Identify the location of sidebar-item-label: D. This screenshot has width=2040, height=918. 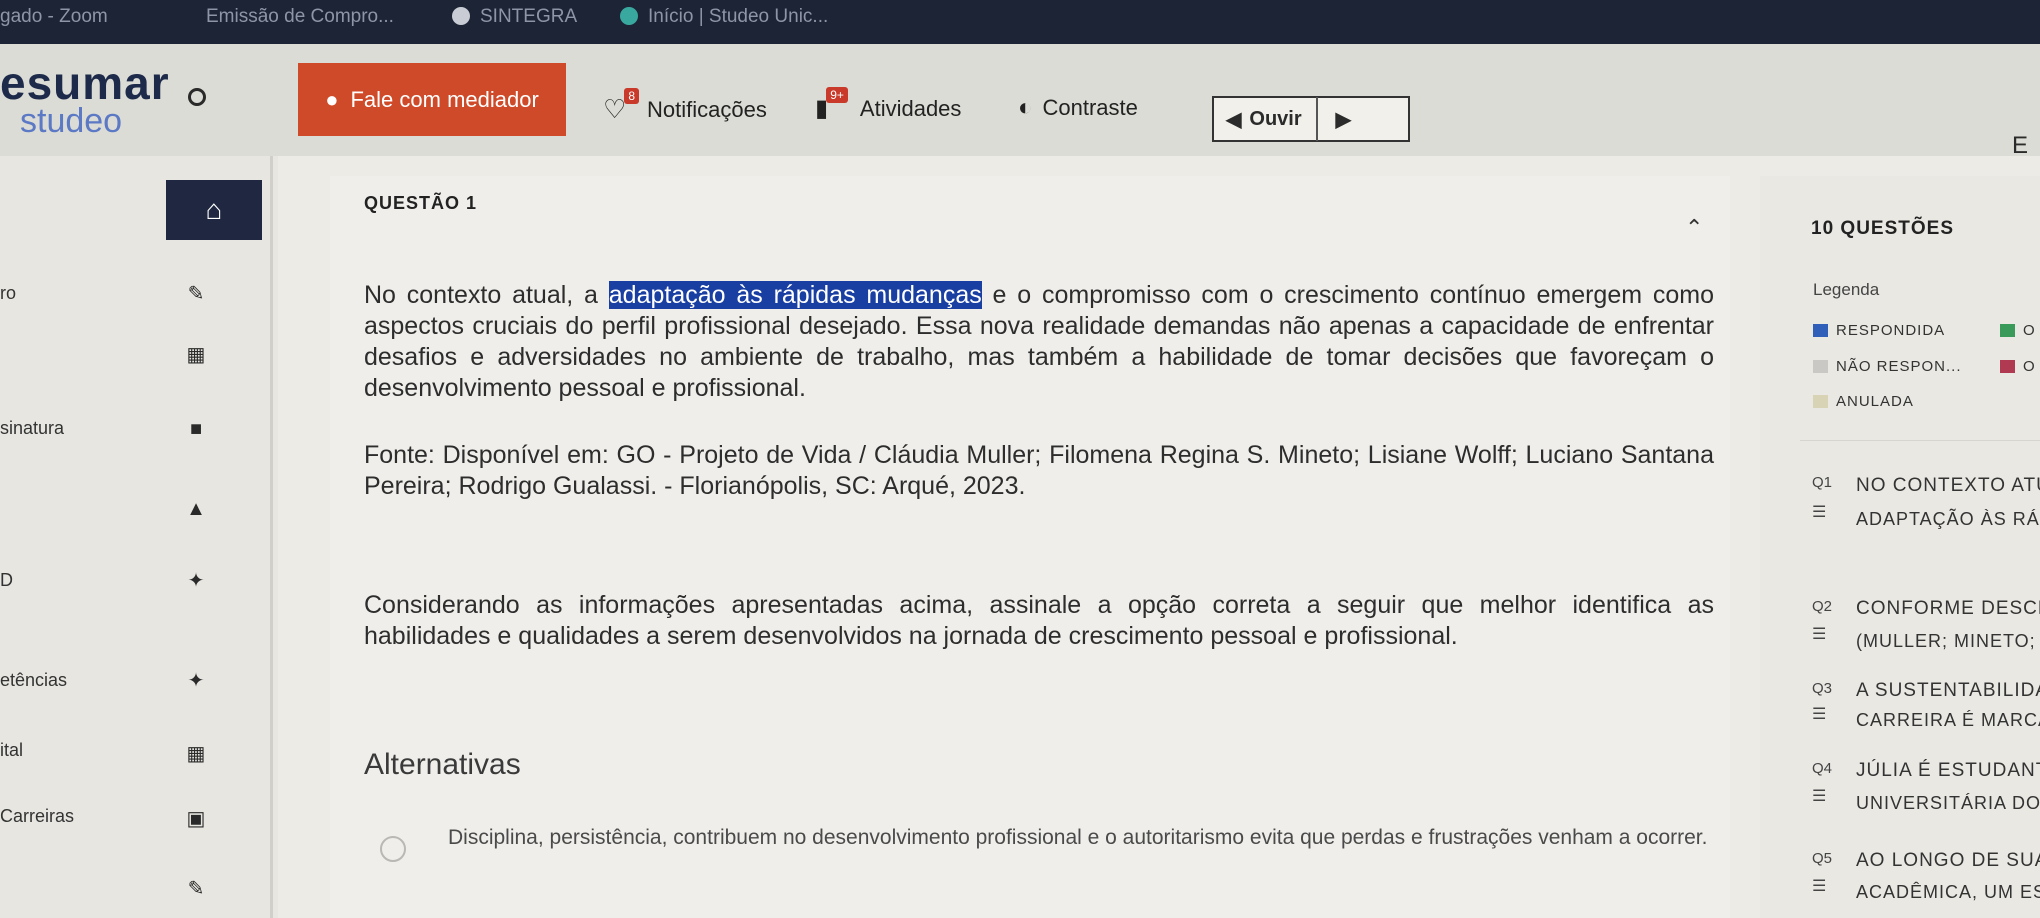
(6, 580).